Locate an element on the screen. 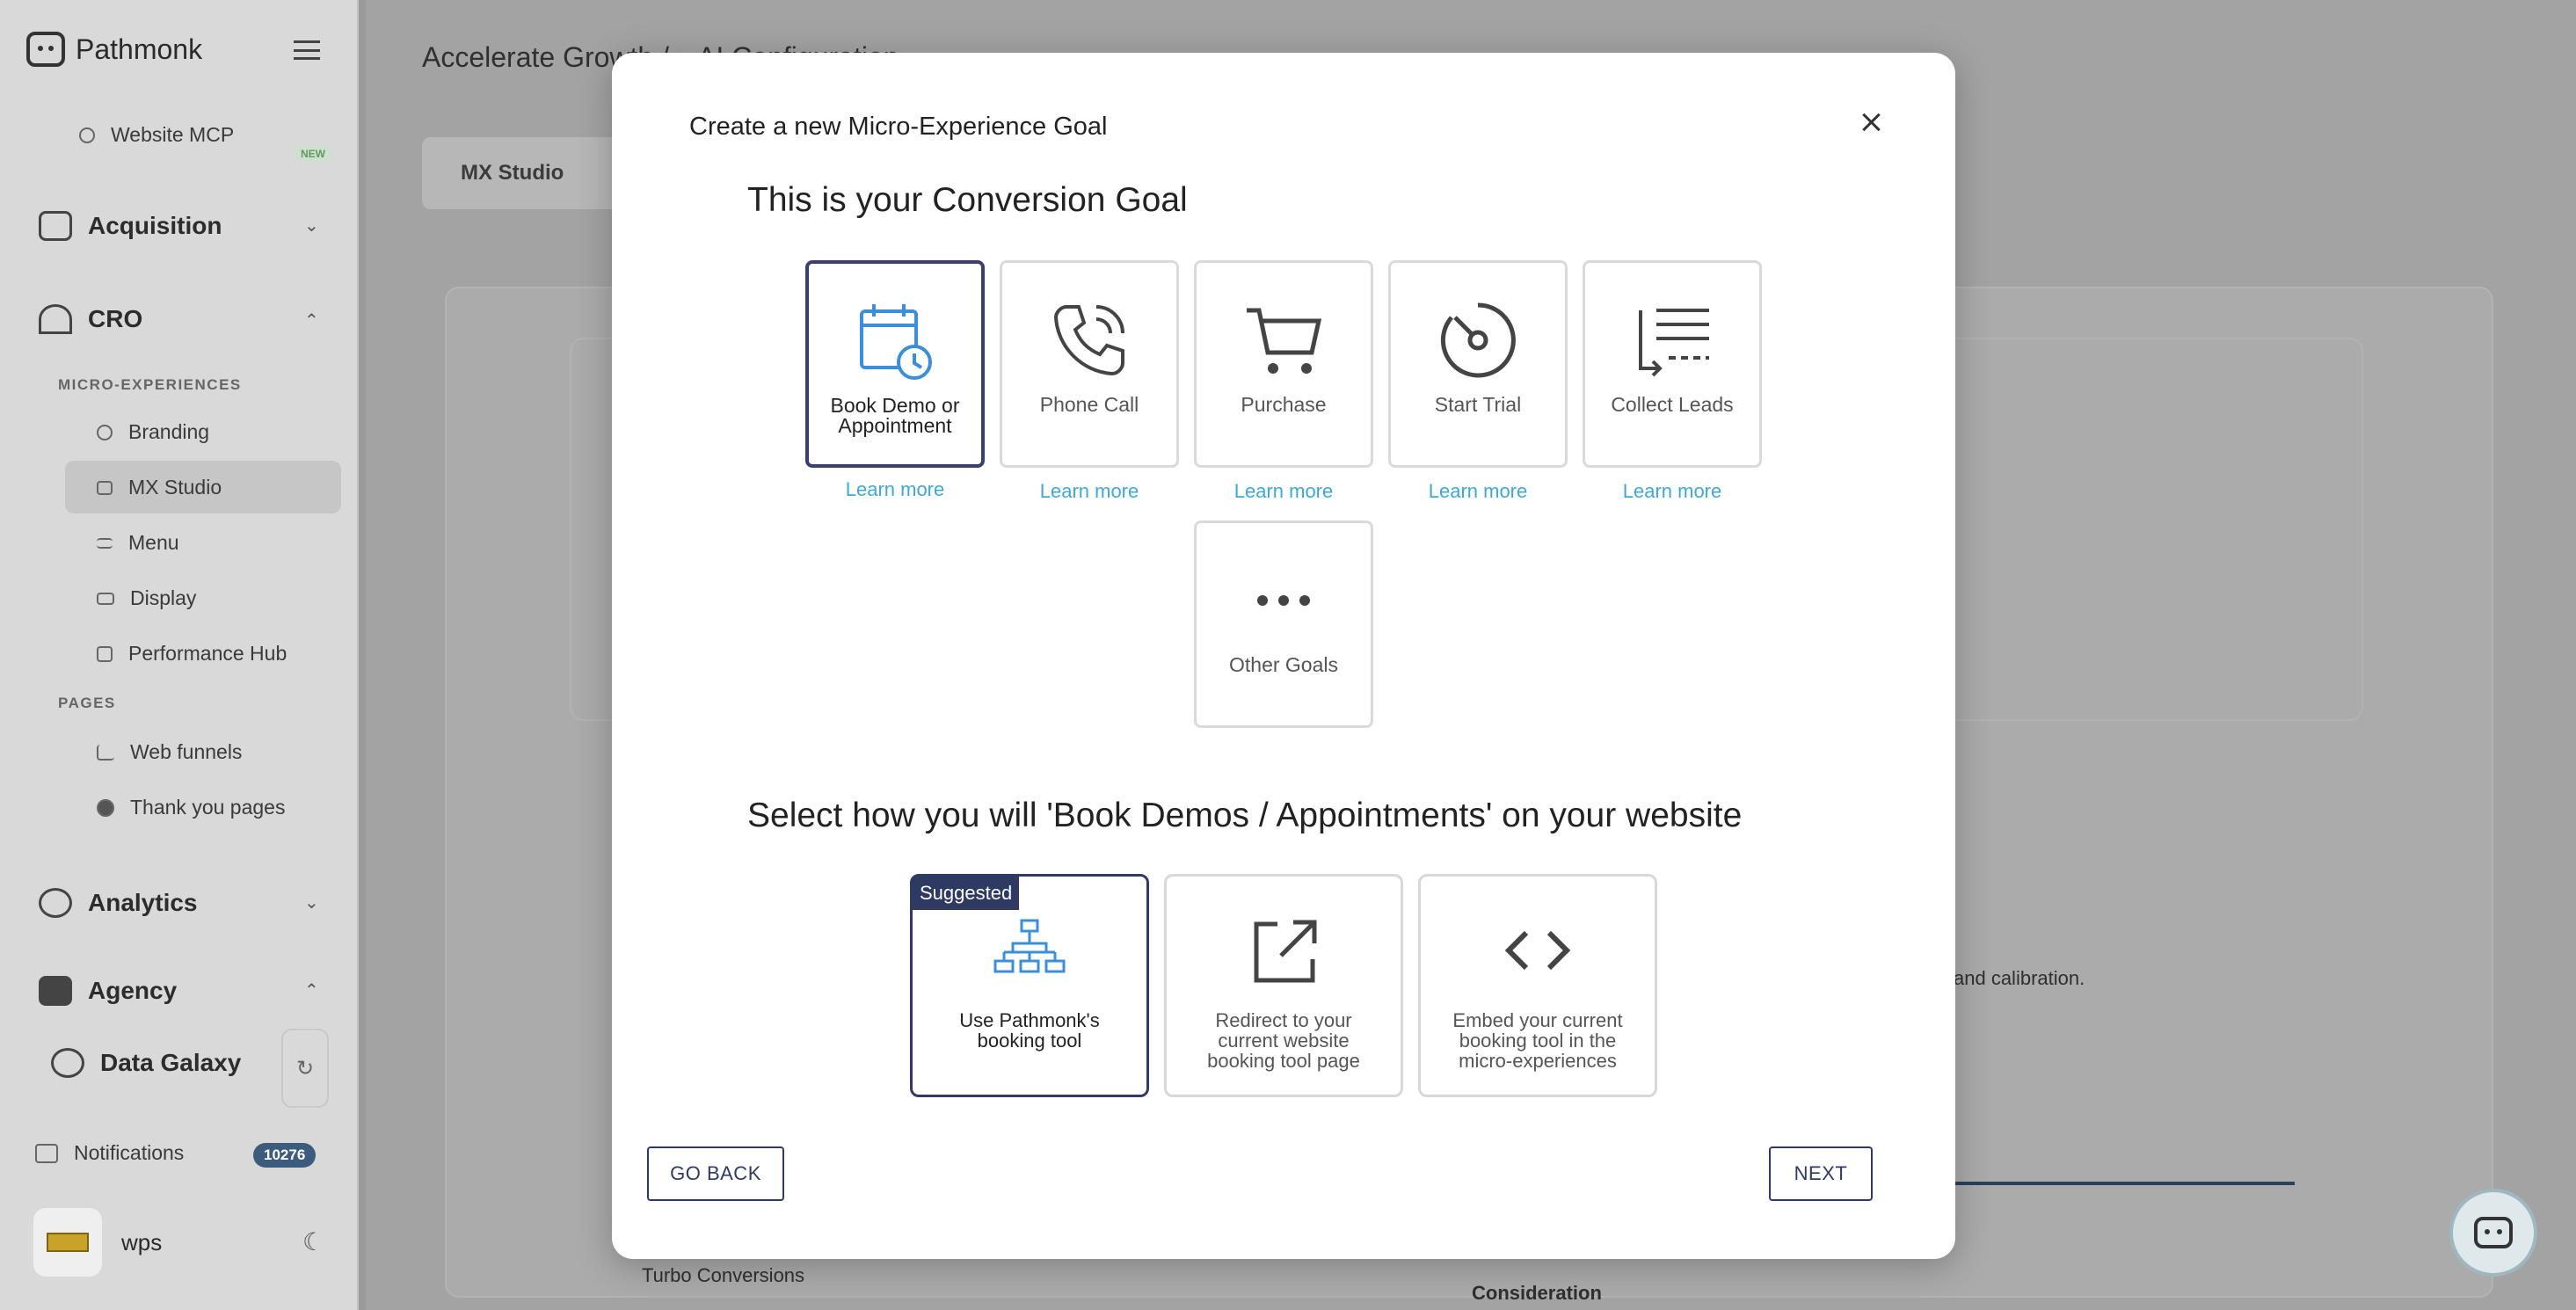  method-card-pathmonk-booking: Suggested Use Pathmonk's booking tool is located at coordinates (1029, 985).